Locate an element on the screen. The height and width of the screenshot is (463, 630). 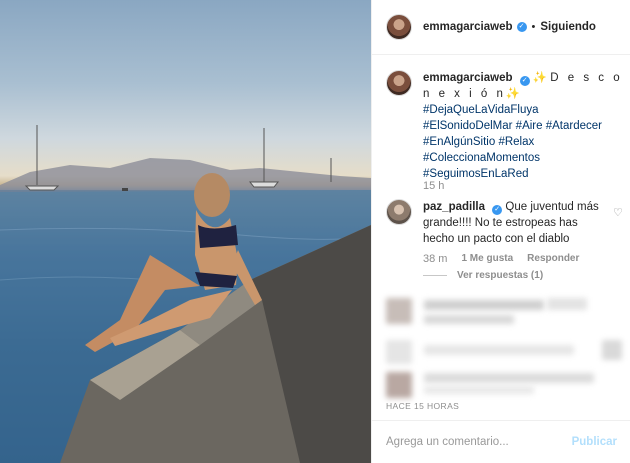
view-replies-button: Ver respuestas (1) is located at coordinates (483, 275).